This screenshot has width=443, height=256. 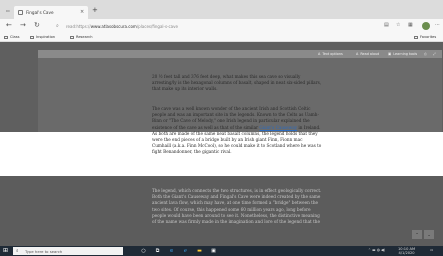 I want to click on collections-icon: ▦, so click(x=410, y=25).